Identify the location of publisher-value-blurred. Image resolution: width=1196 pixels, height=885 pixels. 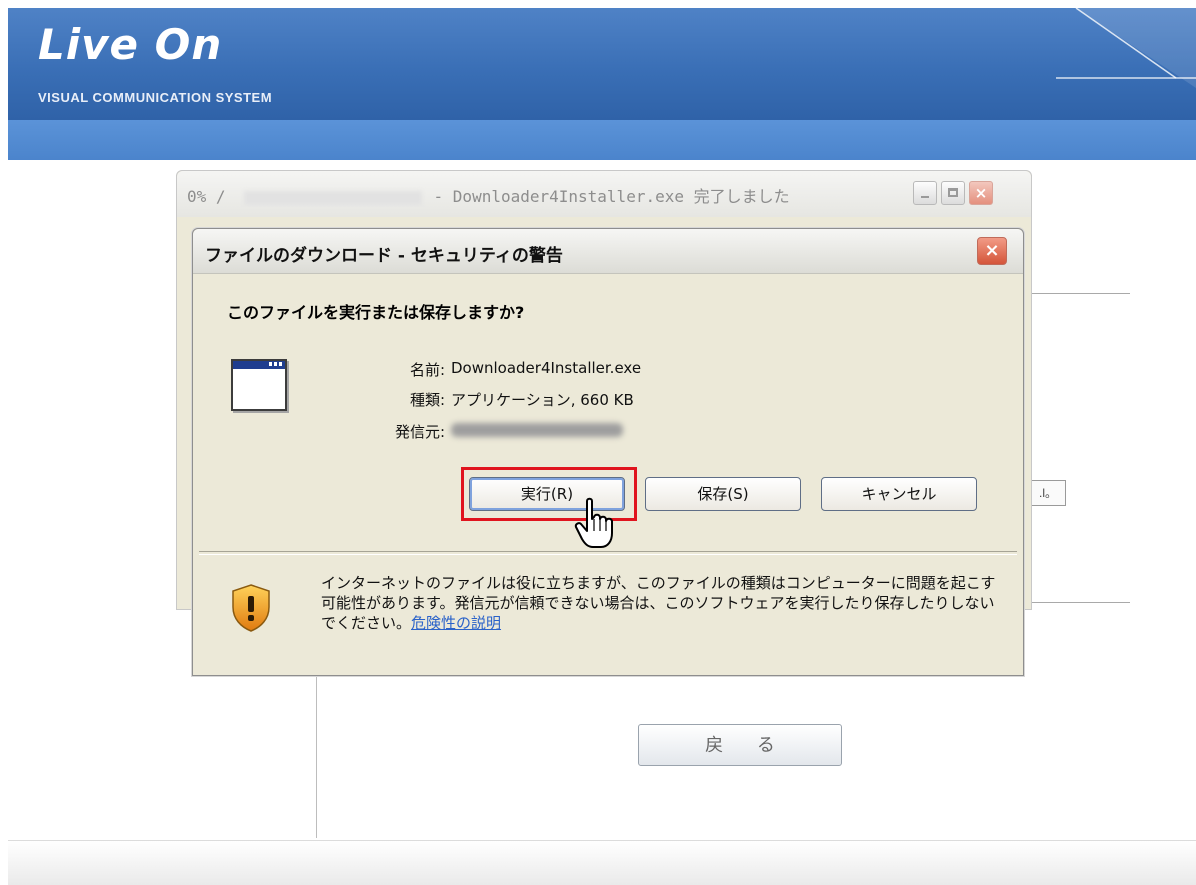
(537, 430).